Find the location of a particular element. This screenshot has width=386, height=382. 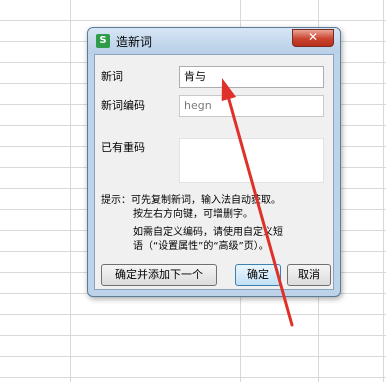

red-arrow-annotation is located at coordinates (257, 202).